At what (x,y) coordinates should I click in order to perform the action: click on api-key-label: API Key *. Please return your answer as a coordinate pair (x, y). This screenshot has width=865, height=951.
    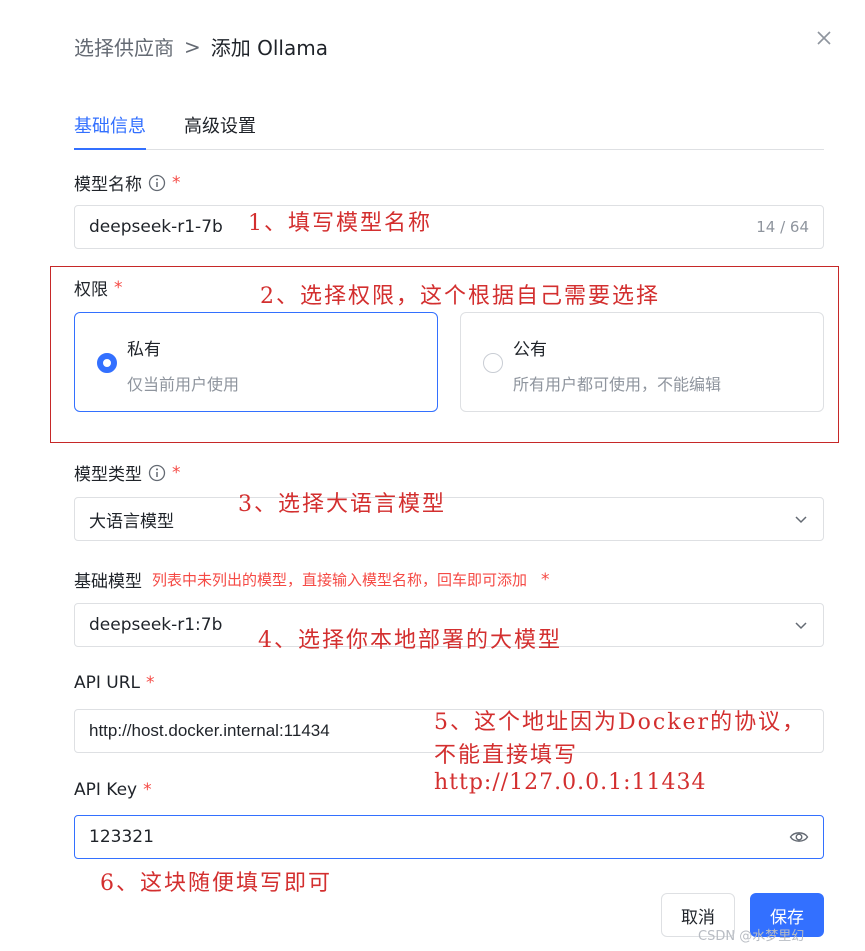
    Looking at the image, I should click on (113, 790).